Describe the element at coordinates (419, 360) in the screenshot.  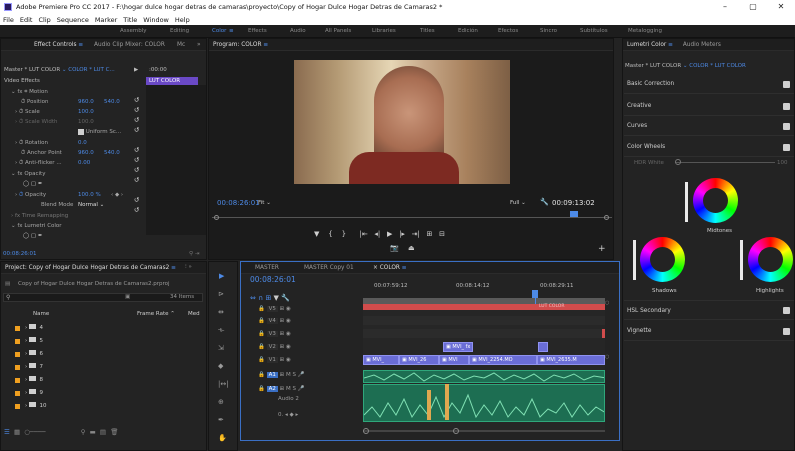
I see `clip-v1: ▣ MVI_26` at that location.